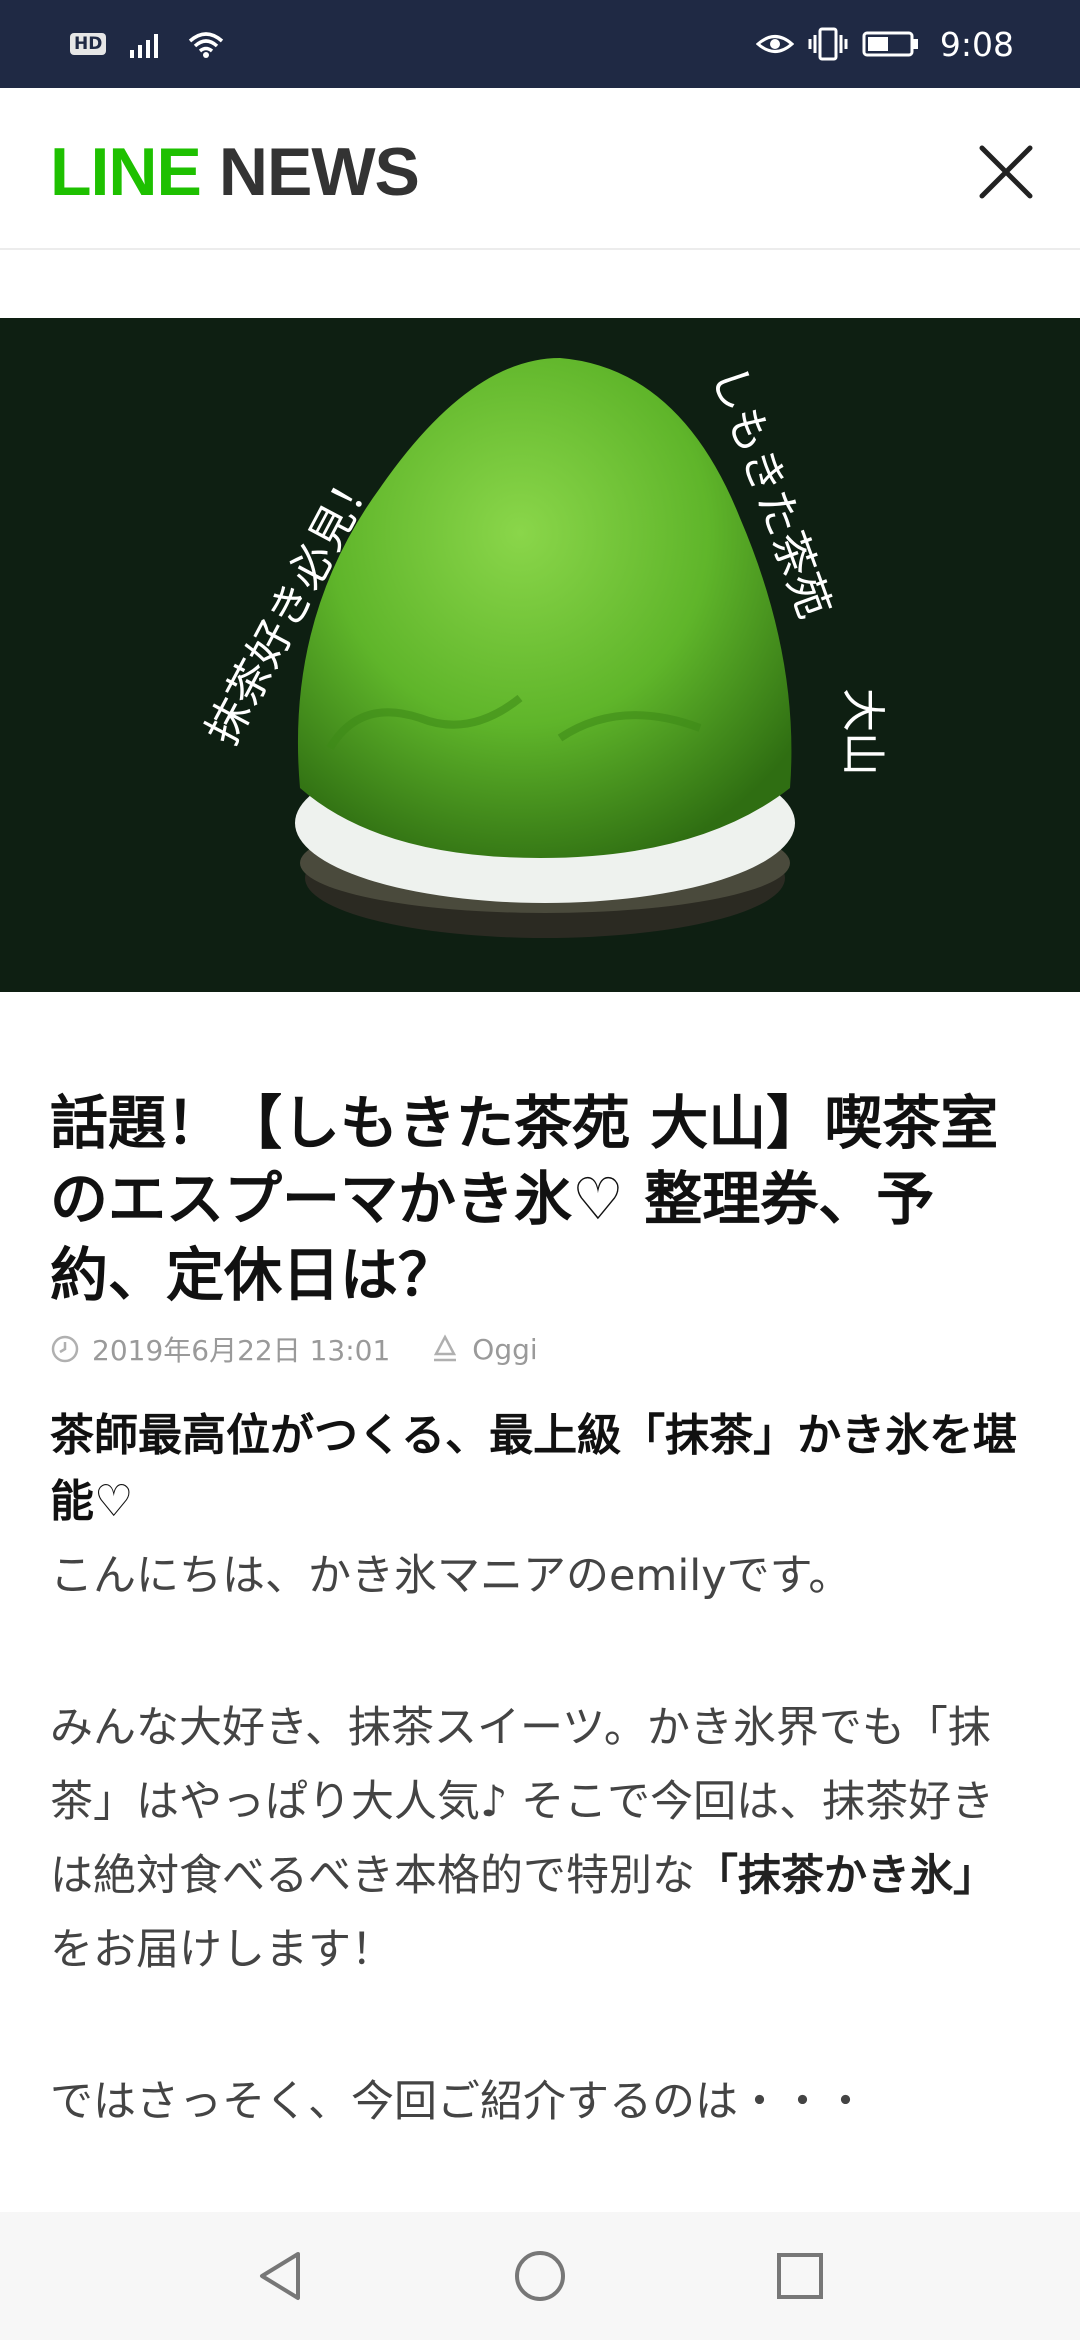  What do you see at coordinates (458, 2102) in the screenshot?
I see `paragraph-next: ではさっそく、今回ご紹介するのは・・・` at bounding box center [458, 2102].